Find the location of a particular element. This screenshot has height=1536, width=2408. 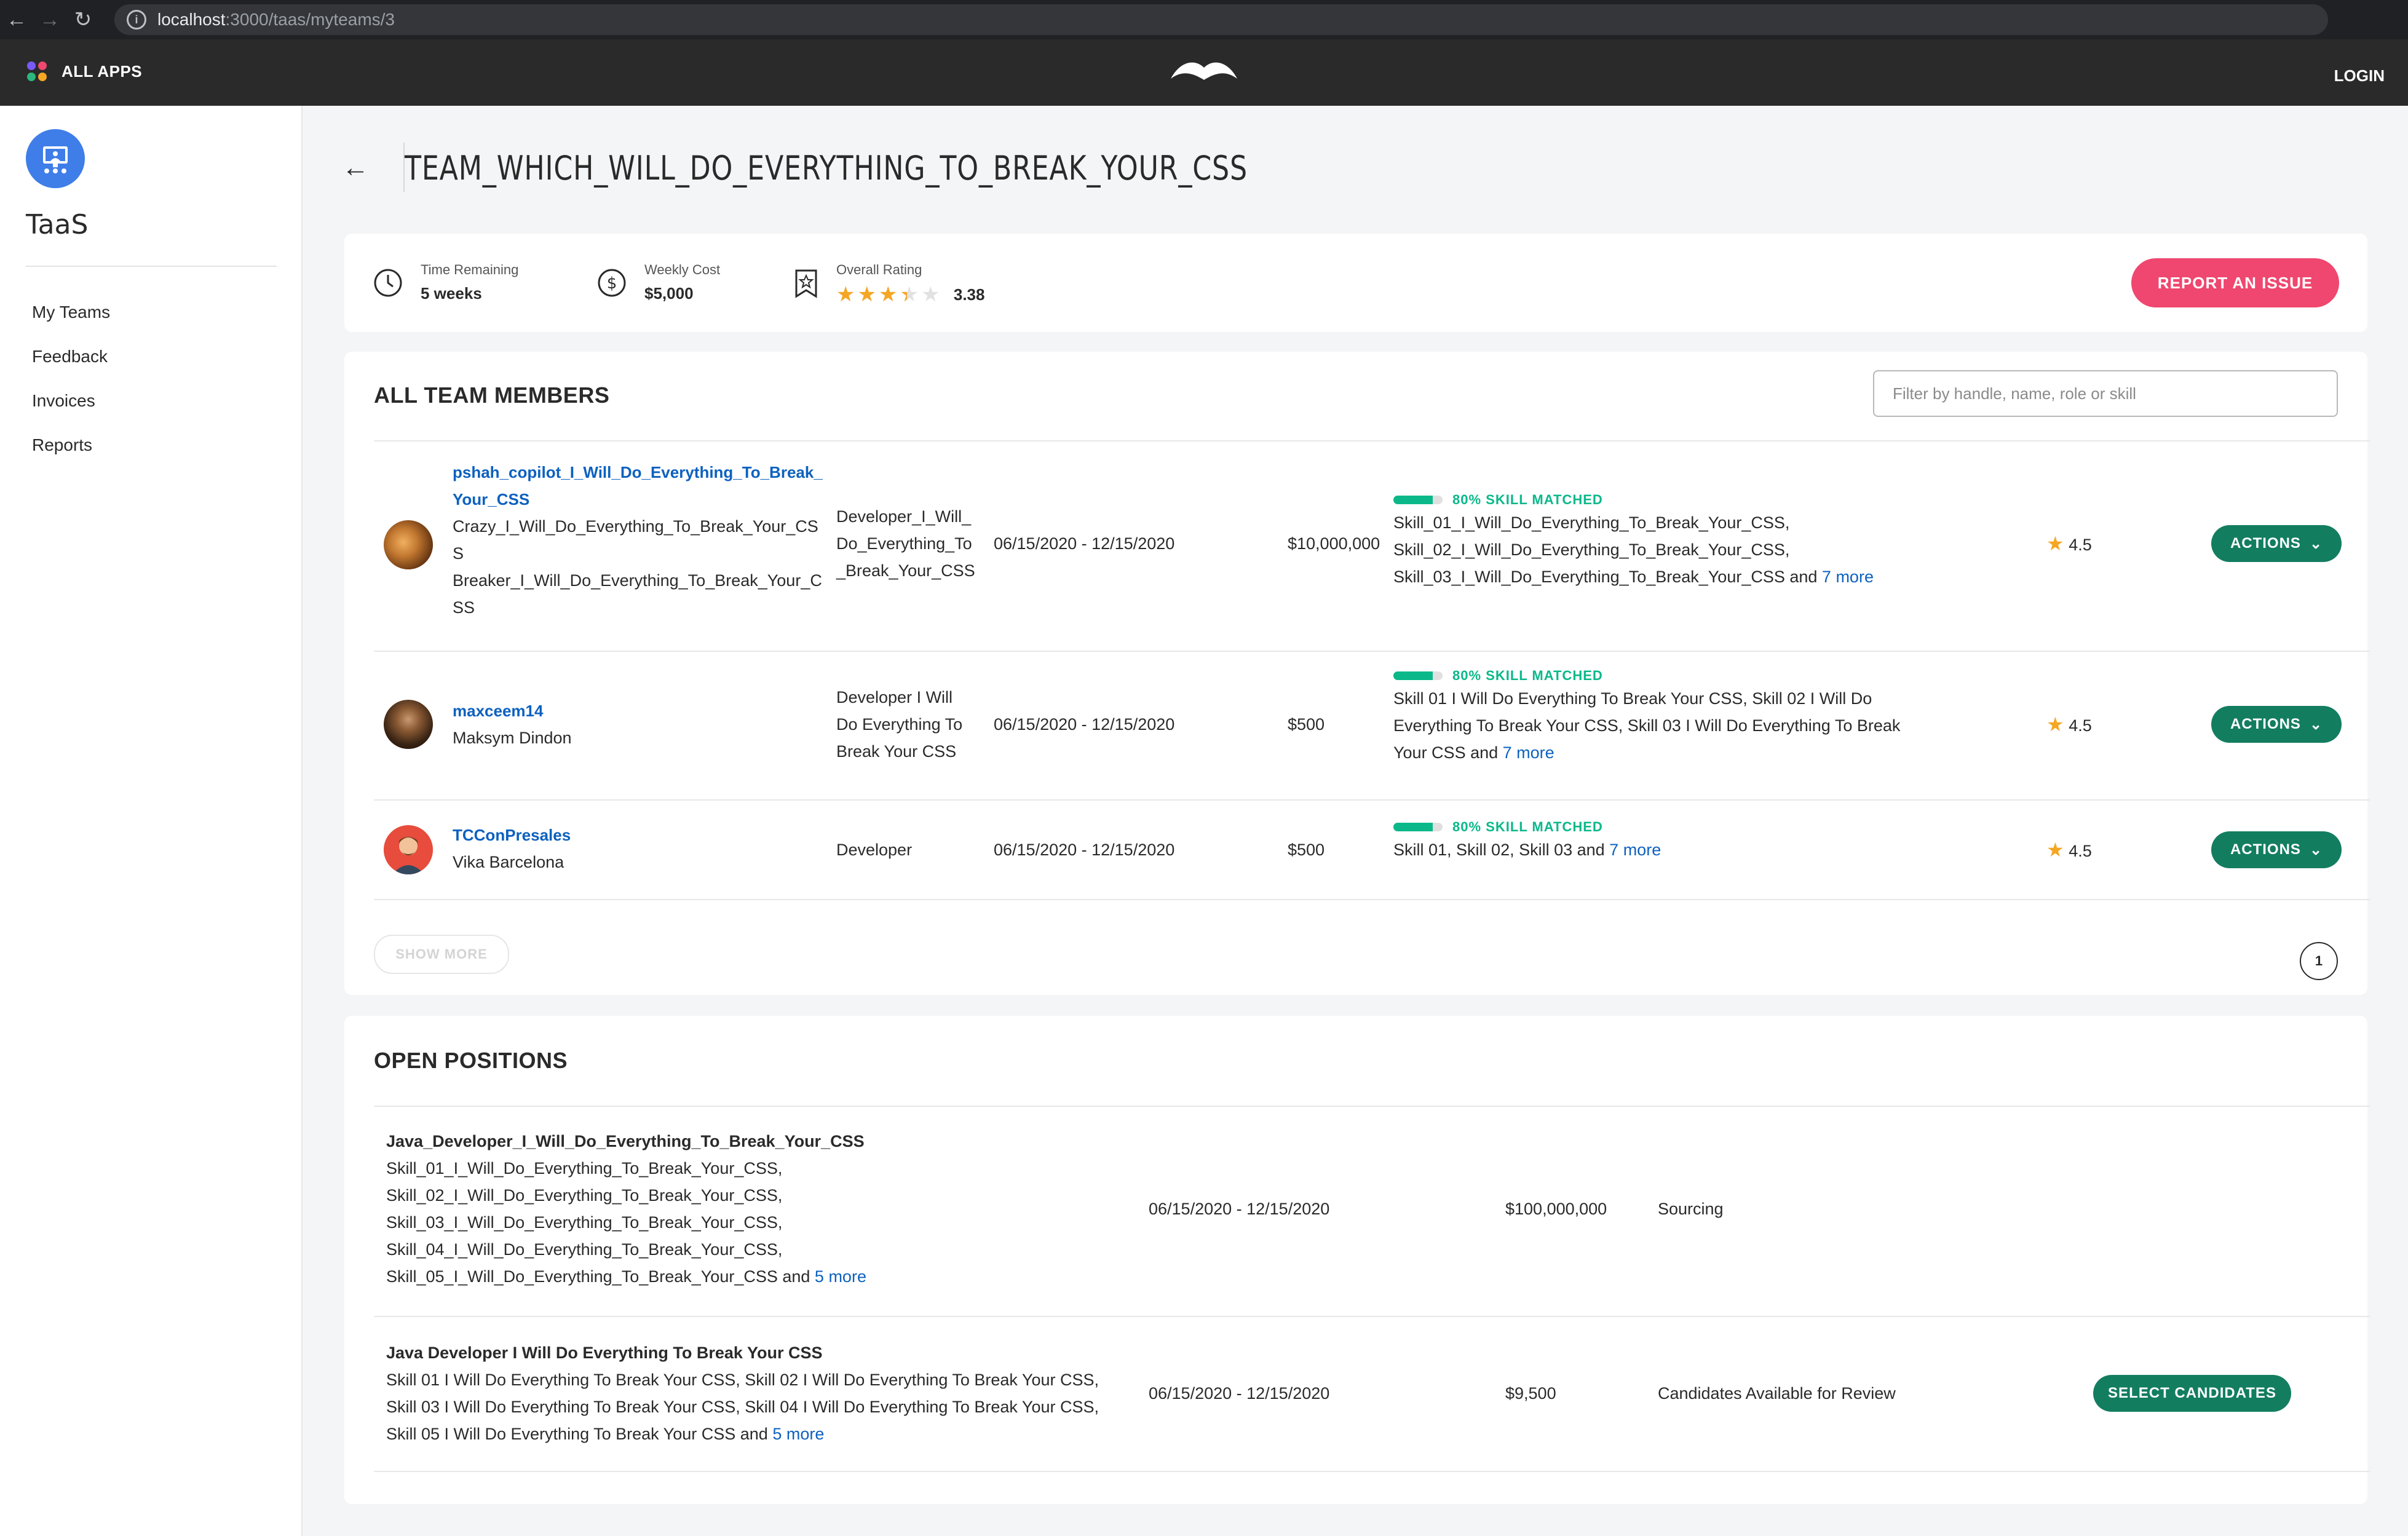

login-button: LOGIN is located at coordinates (2359, 75).